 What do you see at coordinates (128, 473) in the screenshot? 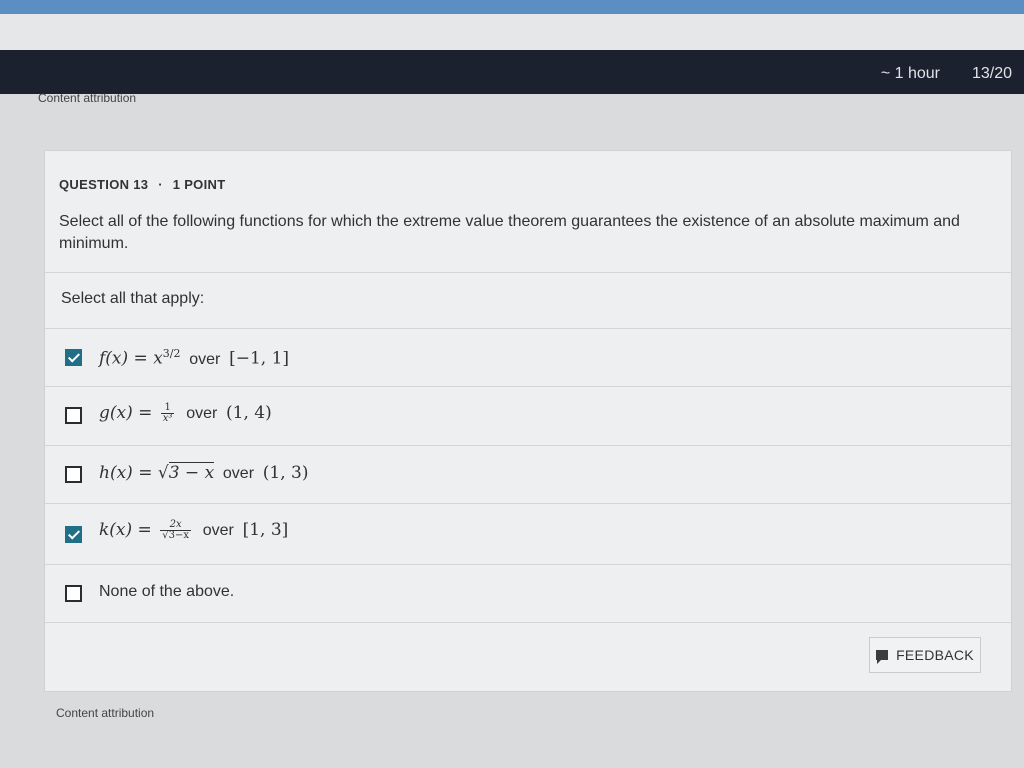
I see `option-lhs: h(x) =` at bounding box center [128, 473].